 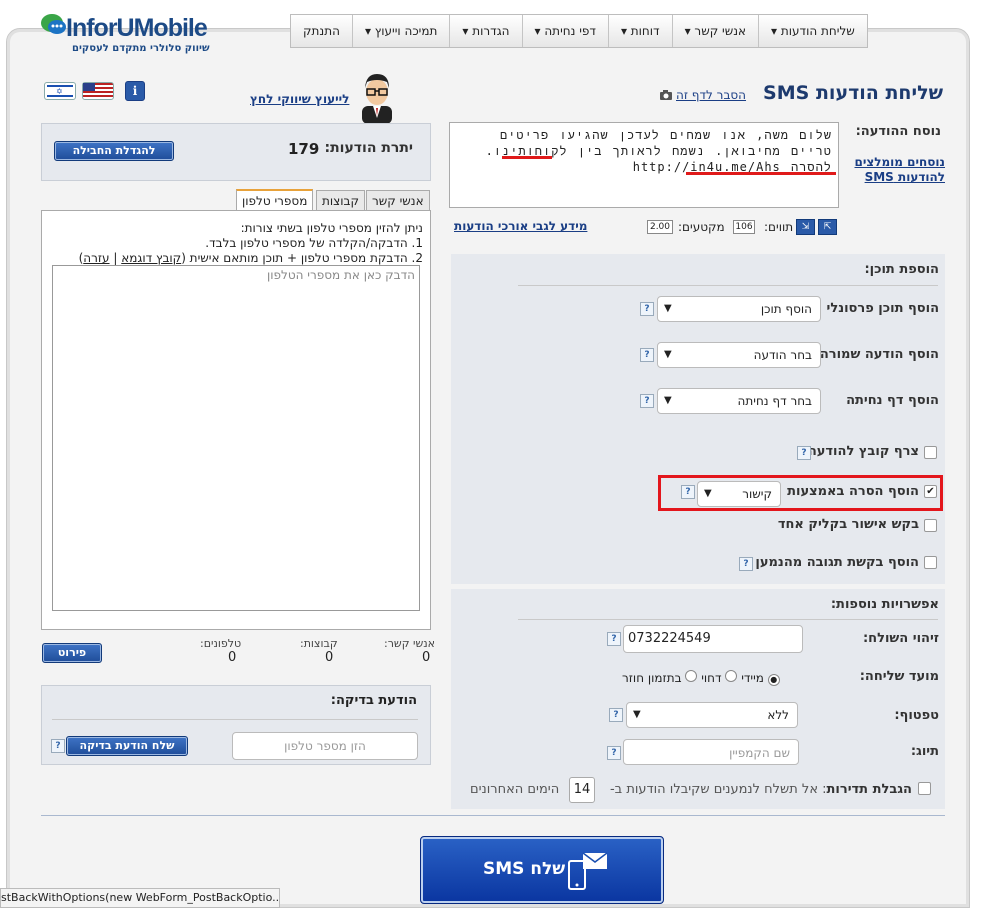 What do you see at coordinates (746, 564) in the screenshot?
I see `response-help-icon: ?` at bounding box center [746, 564].